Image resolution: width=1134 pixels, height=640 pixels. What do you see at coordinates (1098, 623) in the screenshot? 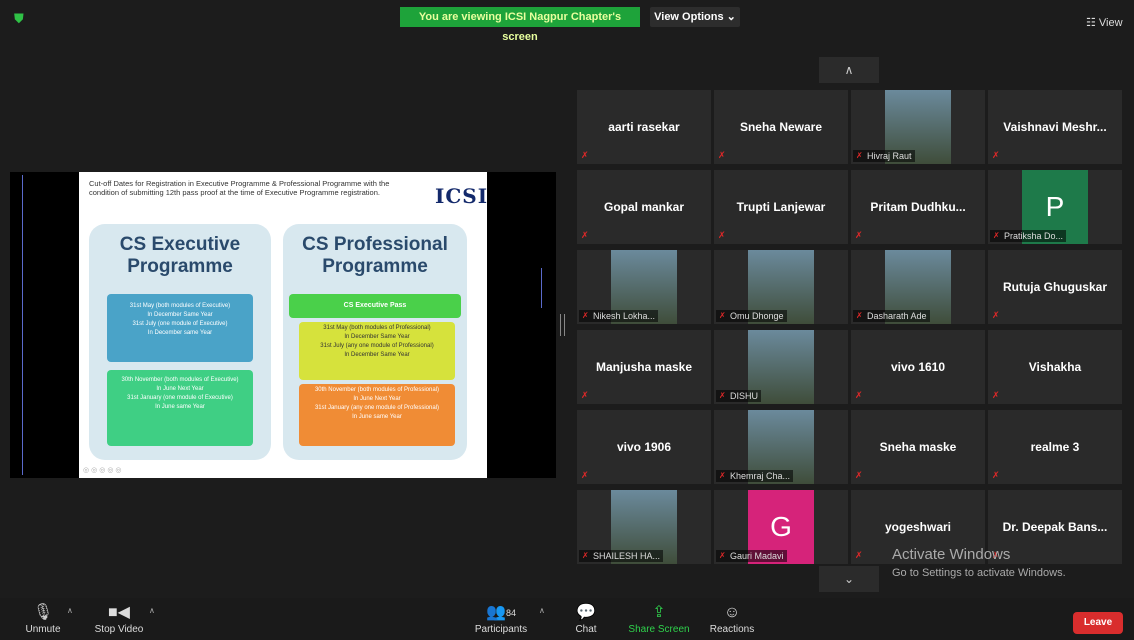
I see `leave-button: Leave` at bounding box center [1098, 623].